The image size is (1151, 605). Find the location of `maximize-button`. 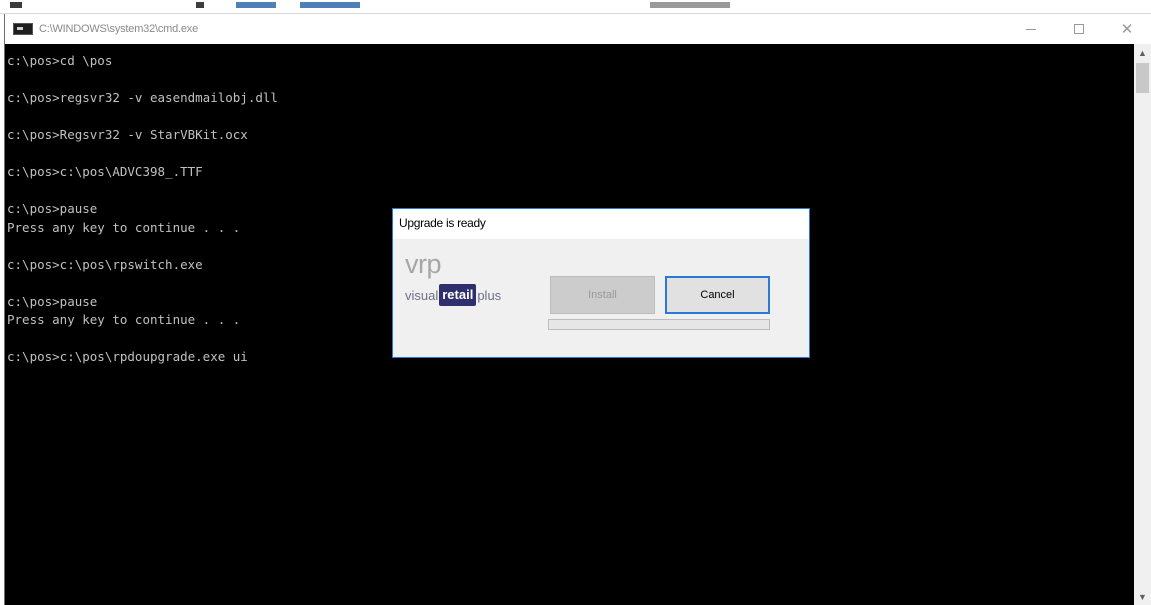

maximize-button is located at coordinates (1079, 29).